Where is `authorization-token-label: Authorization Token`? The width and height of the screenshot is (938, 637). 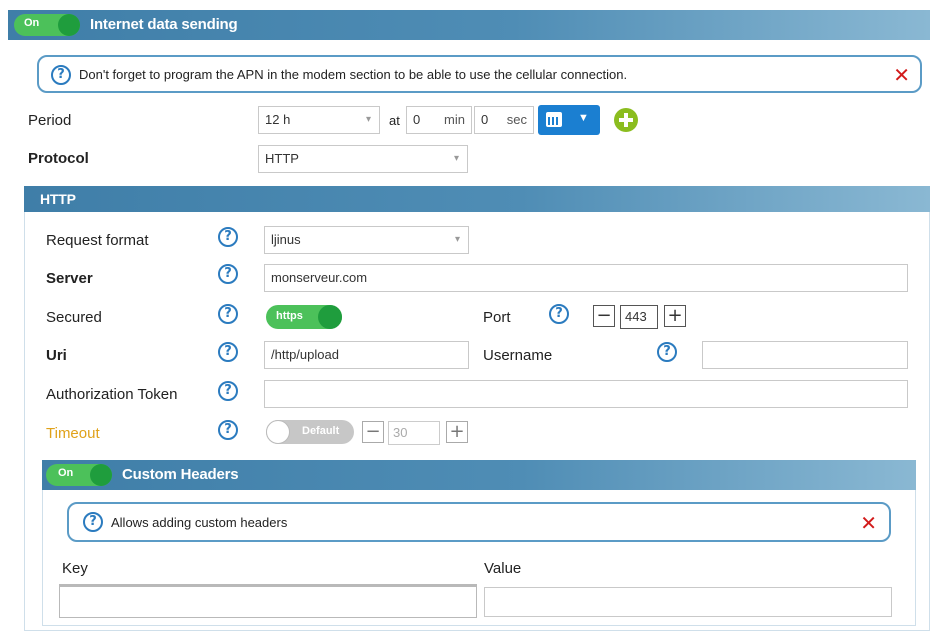
authorization-token-label: Authorization Token is located at coordinates (112, 394).